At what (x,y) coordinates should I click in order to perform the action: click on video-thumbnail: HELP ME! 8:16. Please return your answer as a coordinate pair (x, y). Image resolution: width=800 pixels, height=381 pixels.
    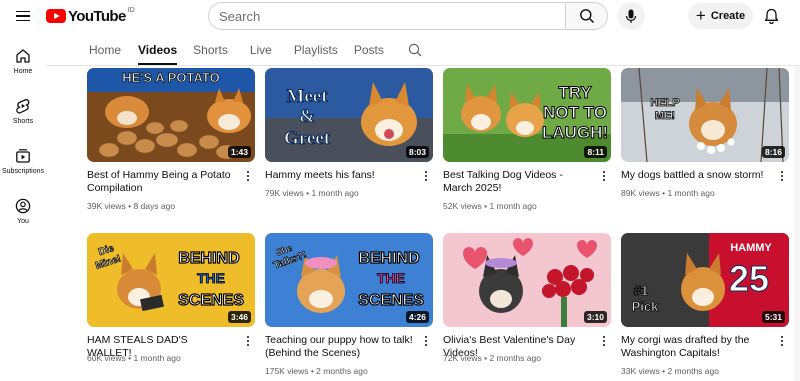
    Looking at the image, I should click on (705, 115).